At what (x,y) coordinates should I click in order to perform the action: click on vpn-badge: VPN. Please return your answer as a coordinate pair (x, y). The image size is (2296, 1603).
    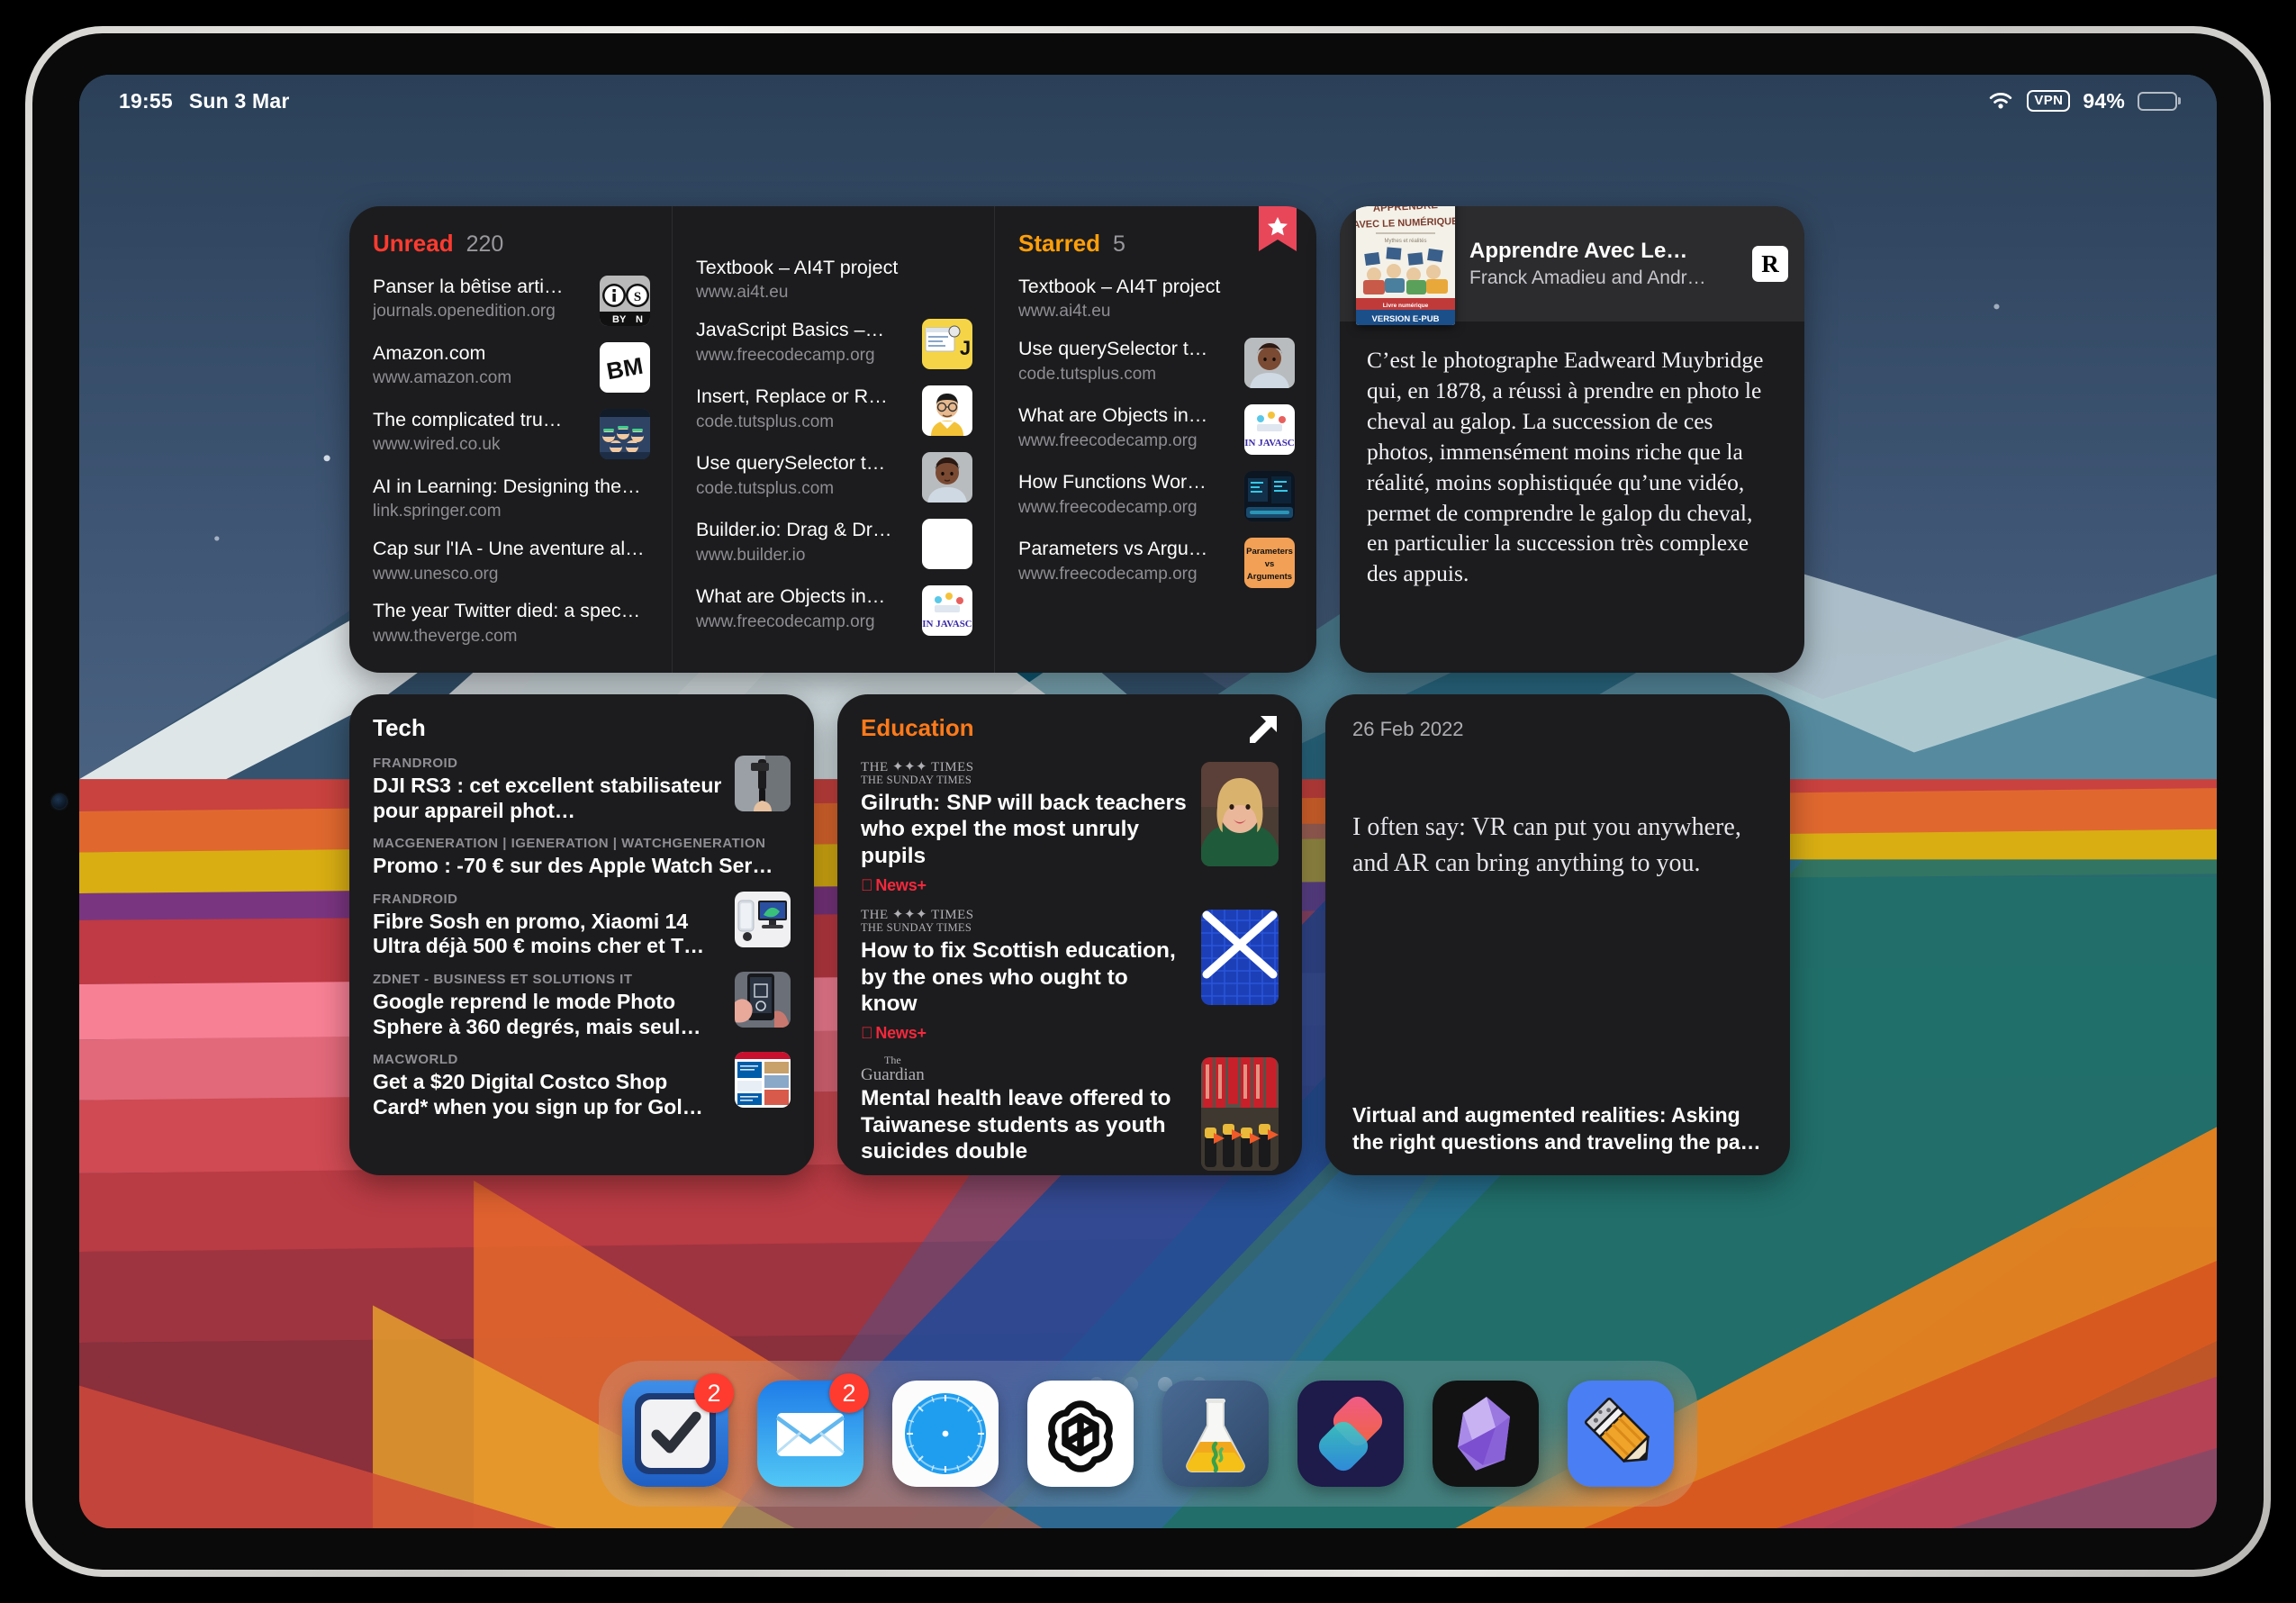
    Looking at the image, I should click on (2049, 101).